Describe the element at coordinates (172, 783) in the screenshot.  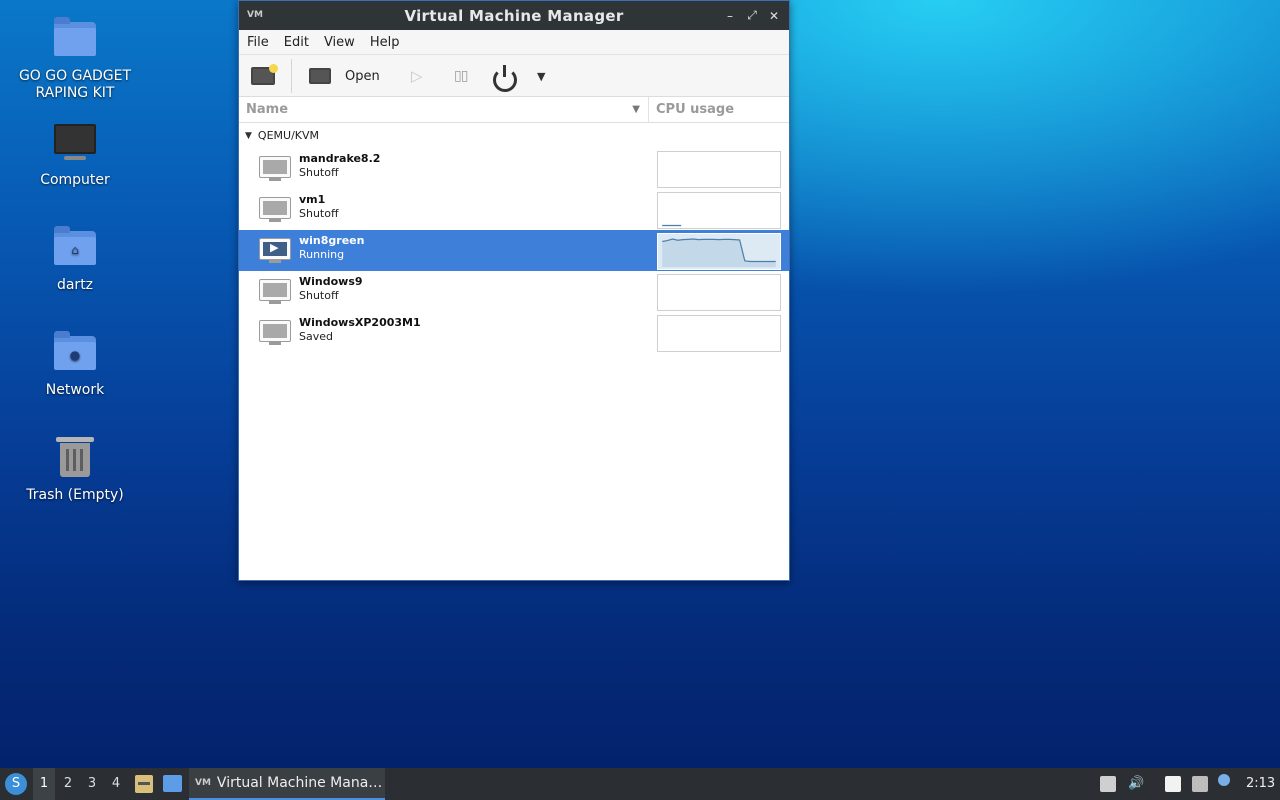
I see `show-desktop-icon` at that location.